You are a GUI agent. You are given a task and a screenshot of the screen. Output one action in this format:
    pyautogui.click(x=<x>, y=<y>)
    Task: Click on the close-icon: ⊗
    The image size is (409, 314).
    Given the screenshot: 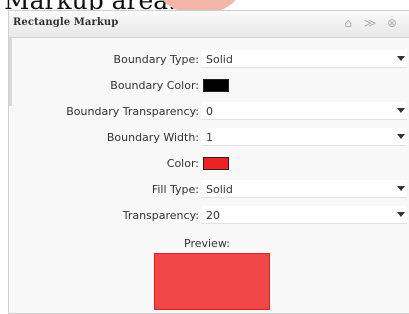 What is the action you would take?
    pyautogui.click(x=392, y=23)
    